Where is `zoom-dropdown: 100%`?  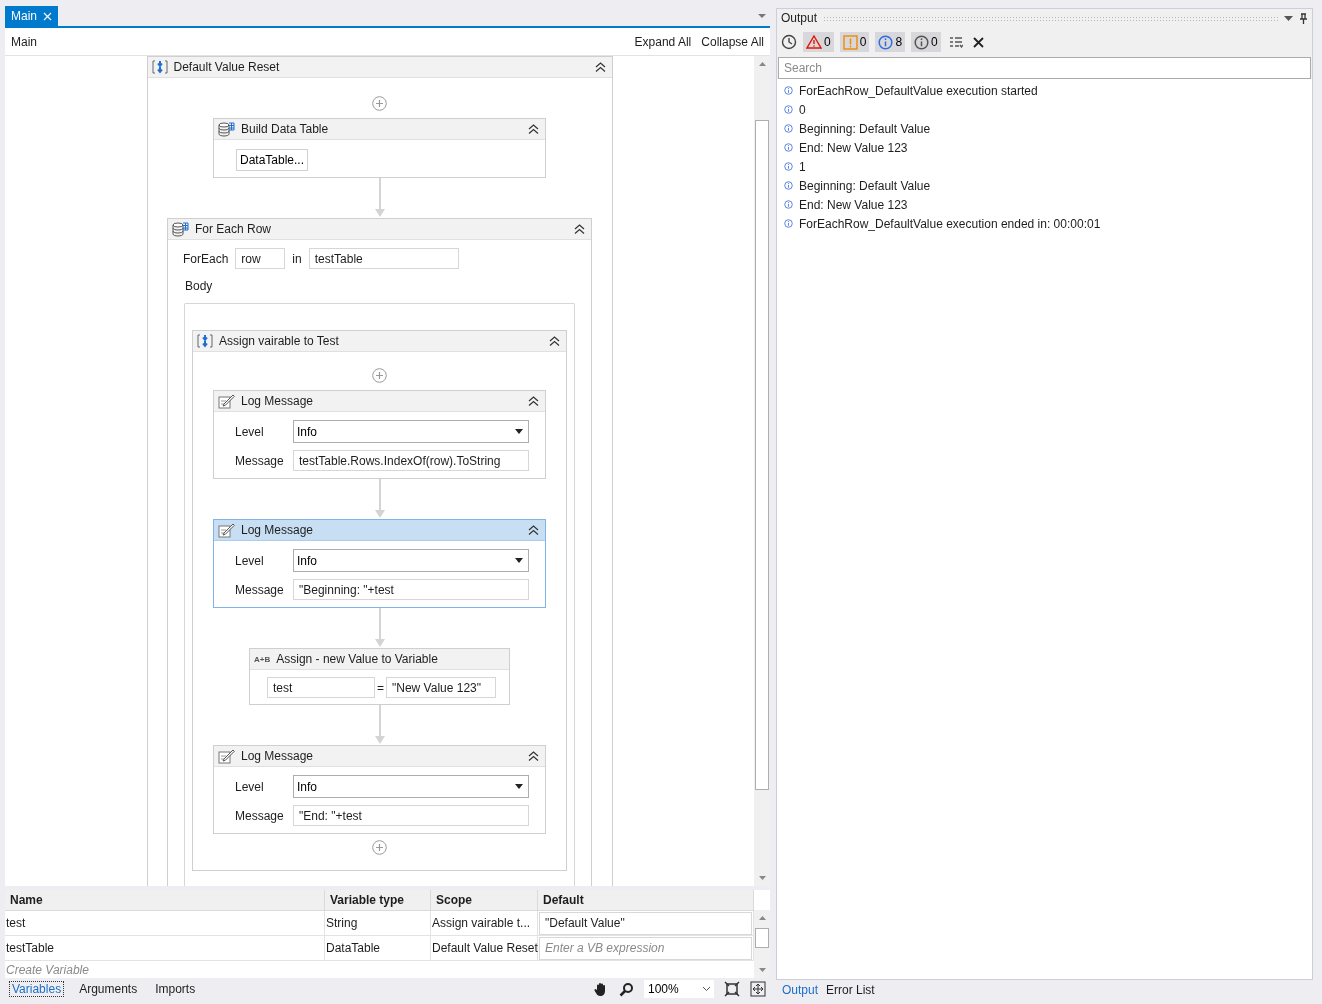 zoom-dropdown: 100% is located at coordinates (679, 989).